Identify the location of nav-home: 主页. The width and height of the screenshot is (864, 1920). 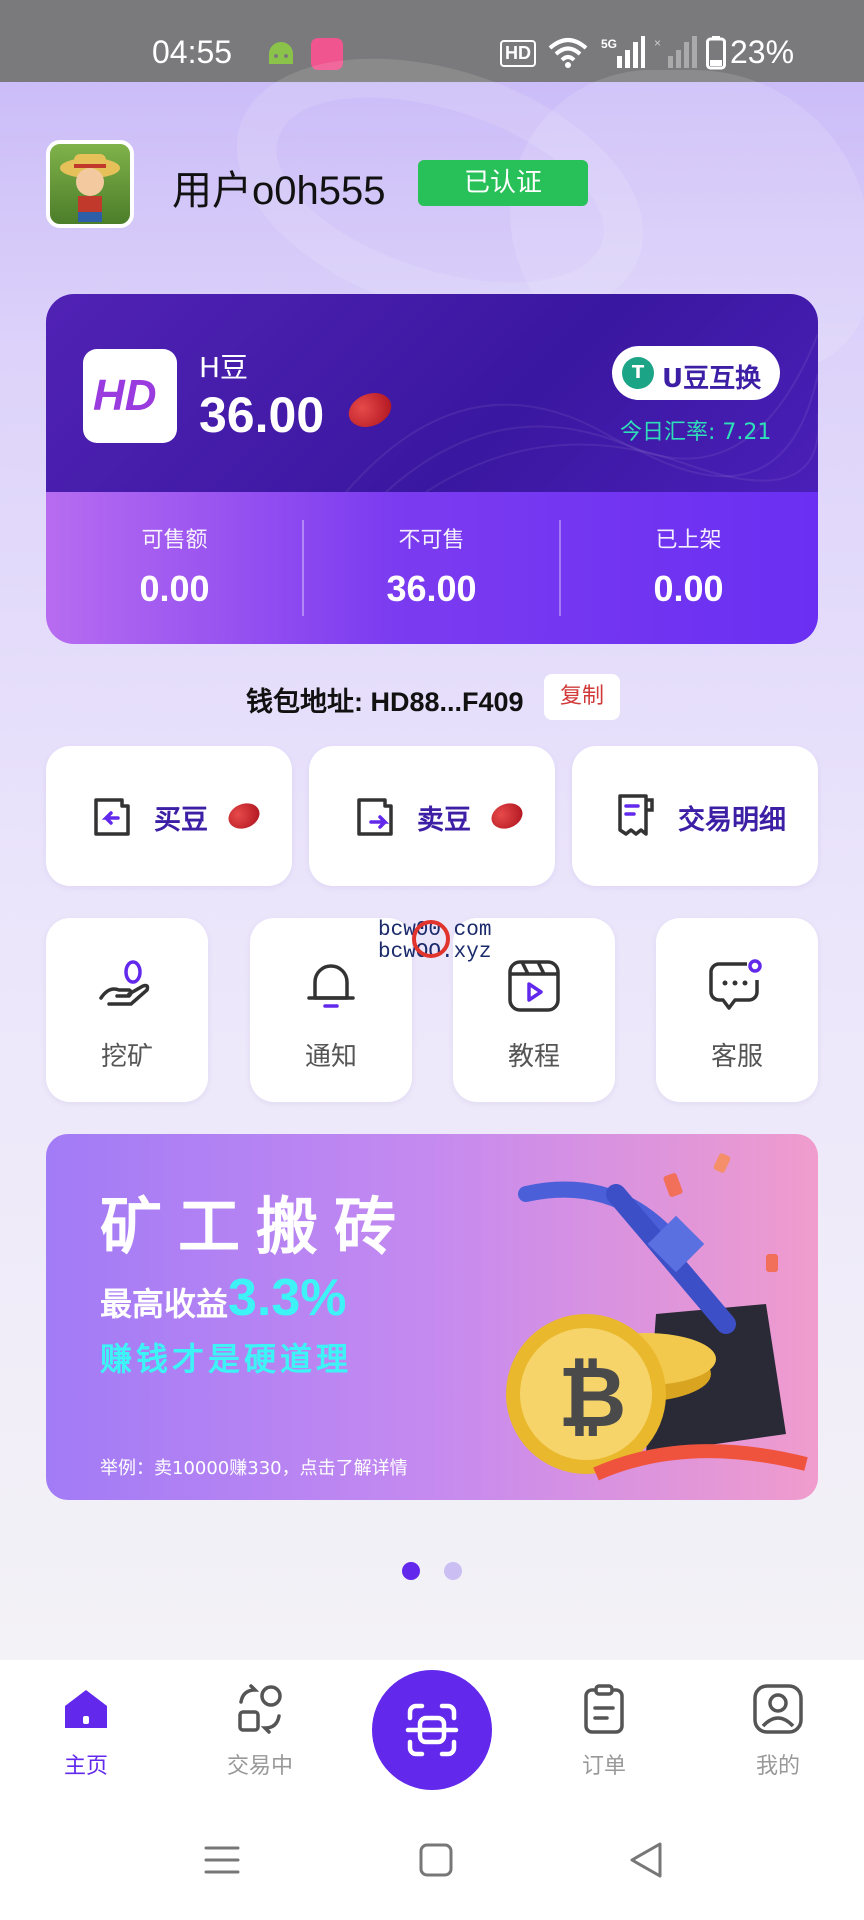
(86, 1731).